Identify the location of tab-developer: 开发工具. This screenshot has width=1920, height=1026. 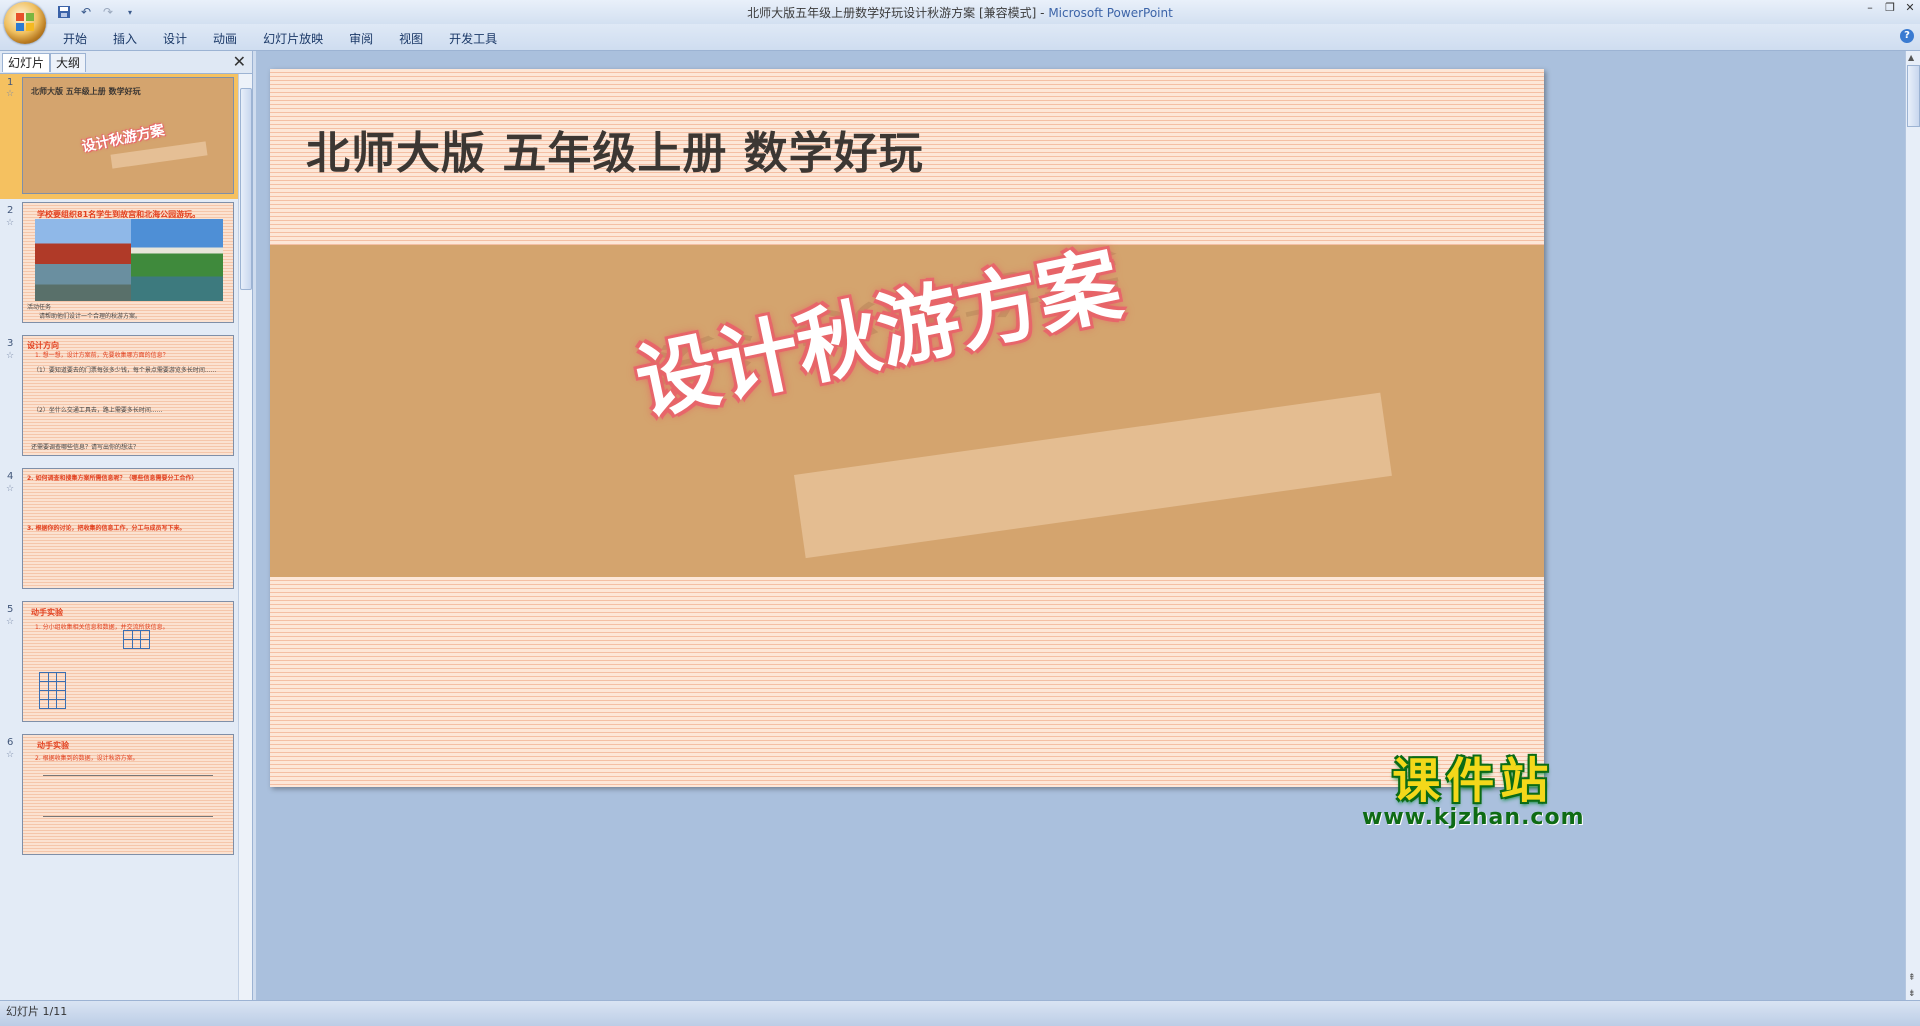
(473, 38).